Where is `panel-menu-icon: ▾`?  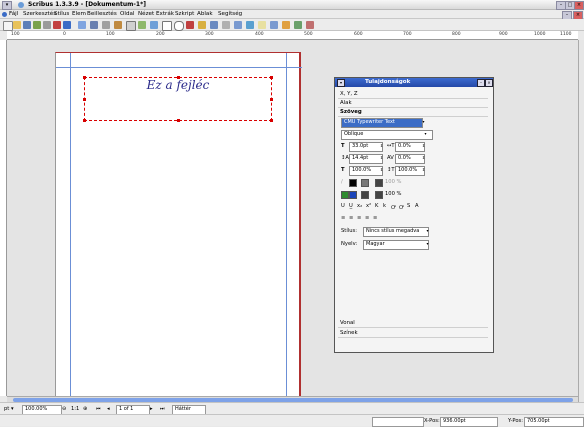
panel-menu-icon: ▾ is located at coordinates (341, 83).